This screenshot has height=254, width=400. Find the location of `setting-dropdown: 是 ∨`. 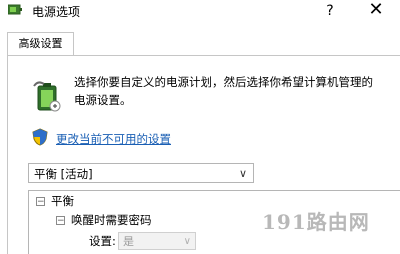

setting-dropdown: 是 ∨ is located at coordinates (157, 241).